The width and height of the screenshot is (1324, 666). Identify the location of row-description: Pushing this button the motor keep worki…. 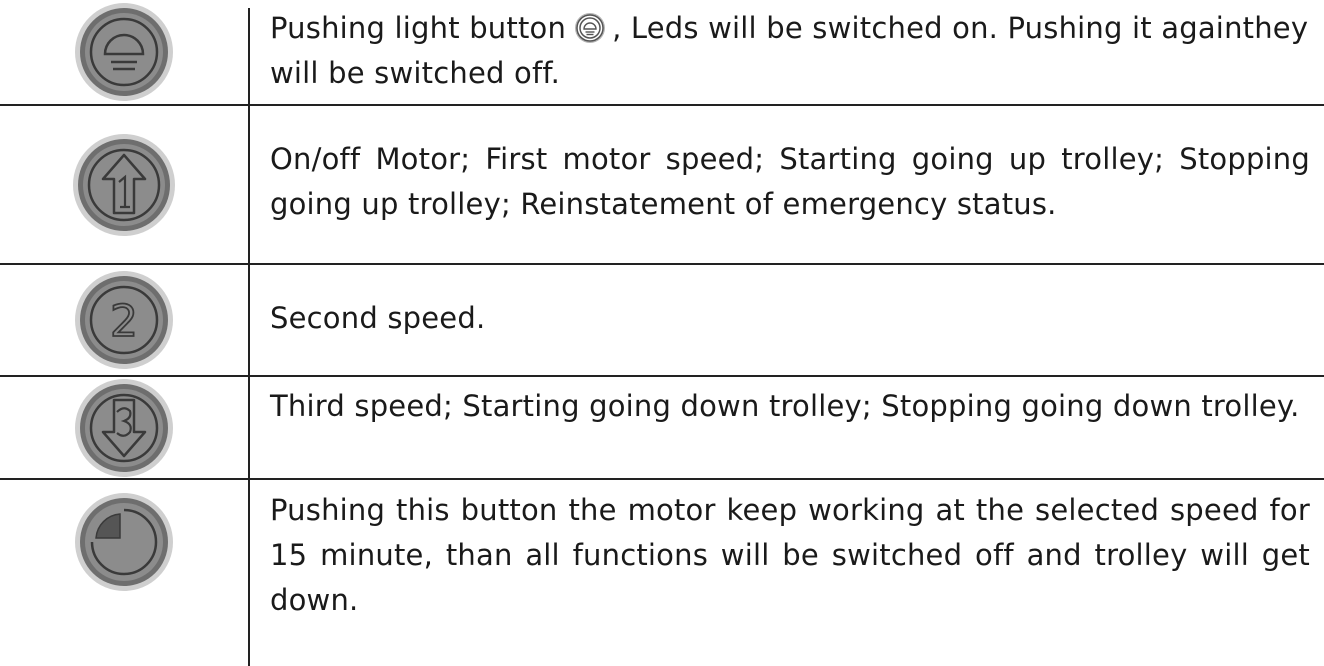
(790, 555).